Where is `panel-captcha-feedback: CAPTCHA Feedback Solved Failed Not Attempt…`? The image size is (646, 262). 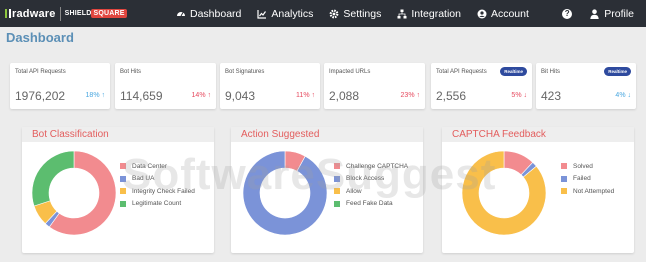
panel-captcha-feedback: CAPTCHA Feedback Solved Failed Not Attempt… is located at coordinates (538, 190).